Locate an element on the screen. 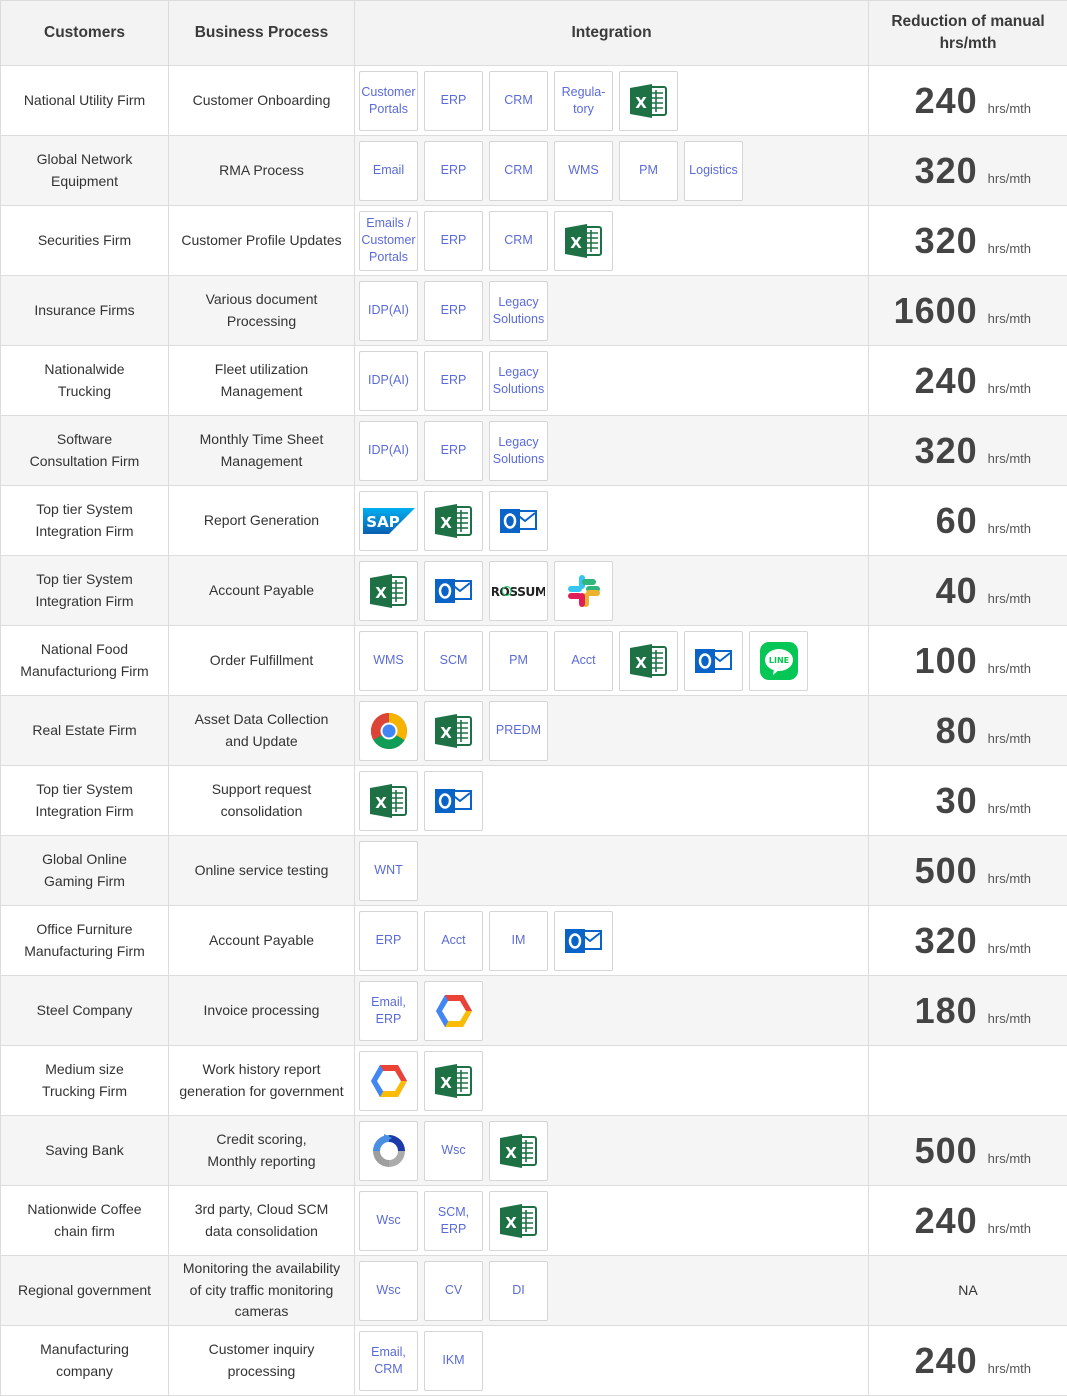  customer-cell: Steel Company is located at coordinates (84, 1010).